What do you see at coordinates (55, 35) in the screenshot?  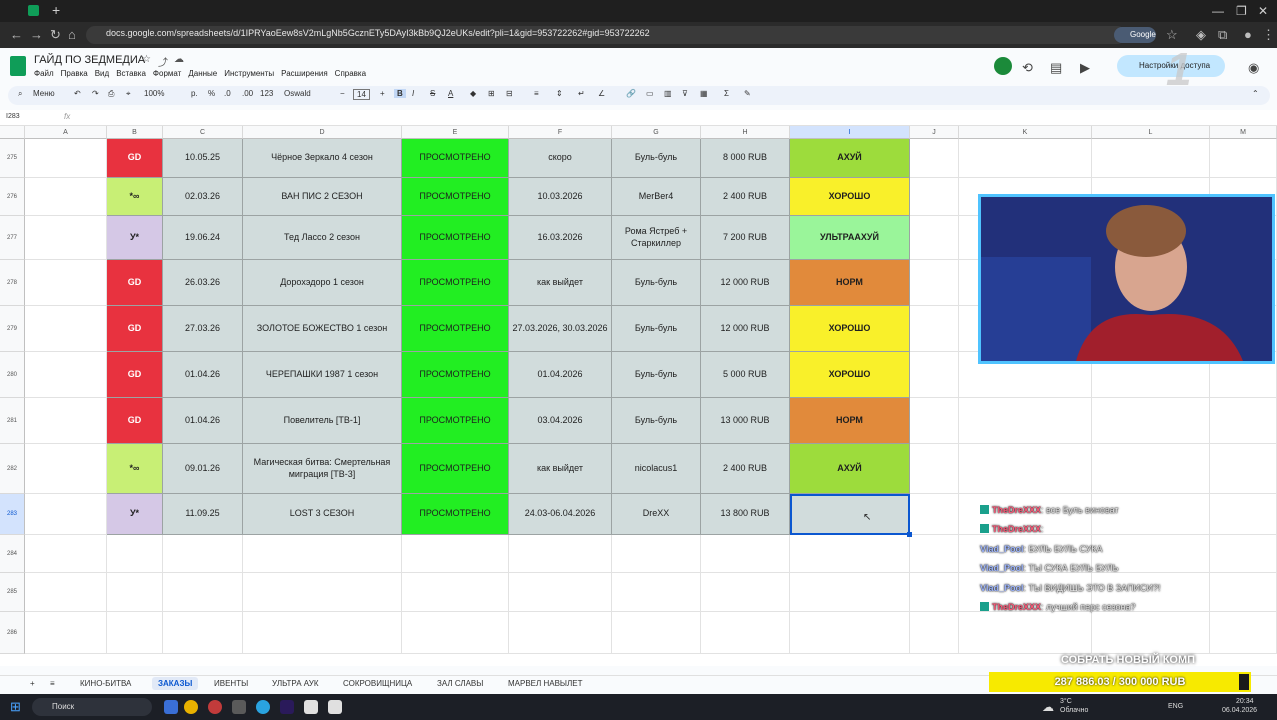 I see `reload-icon: ↻` at bounding box center [55, 35].